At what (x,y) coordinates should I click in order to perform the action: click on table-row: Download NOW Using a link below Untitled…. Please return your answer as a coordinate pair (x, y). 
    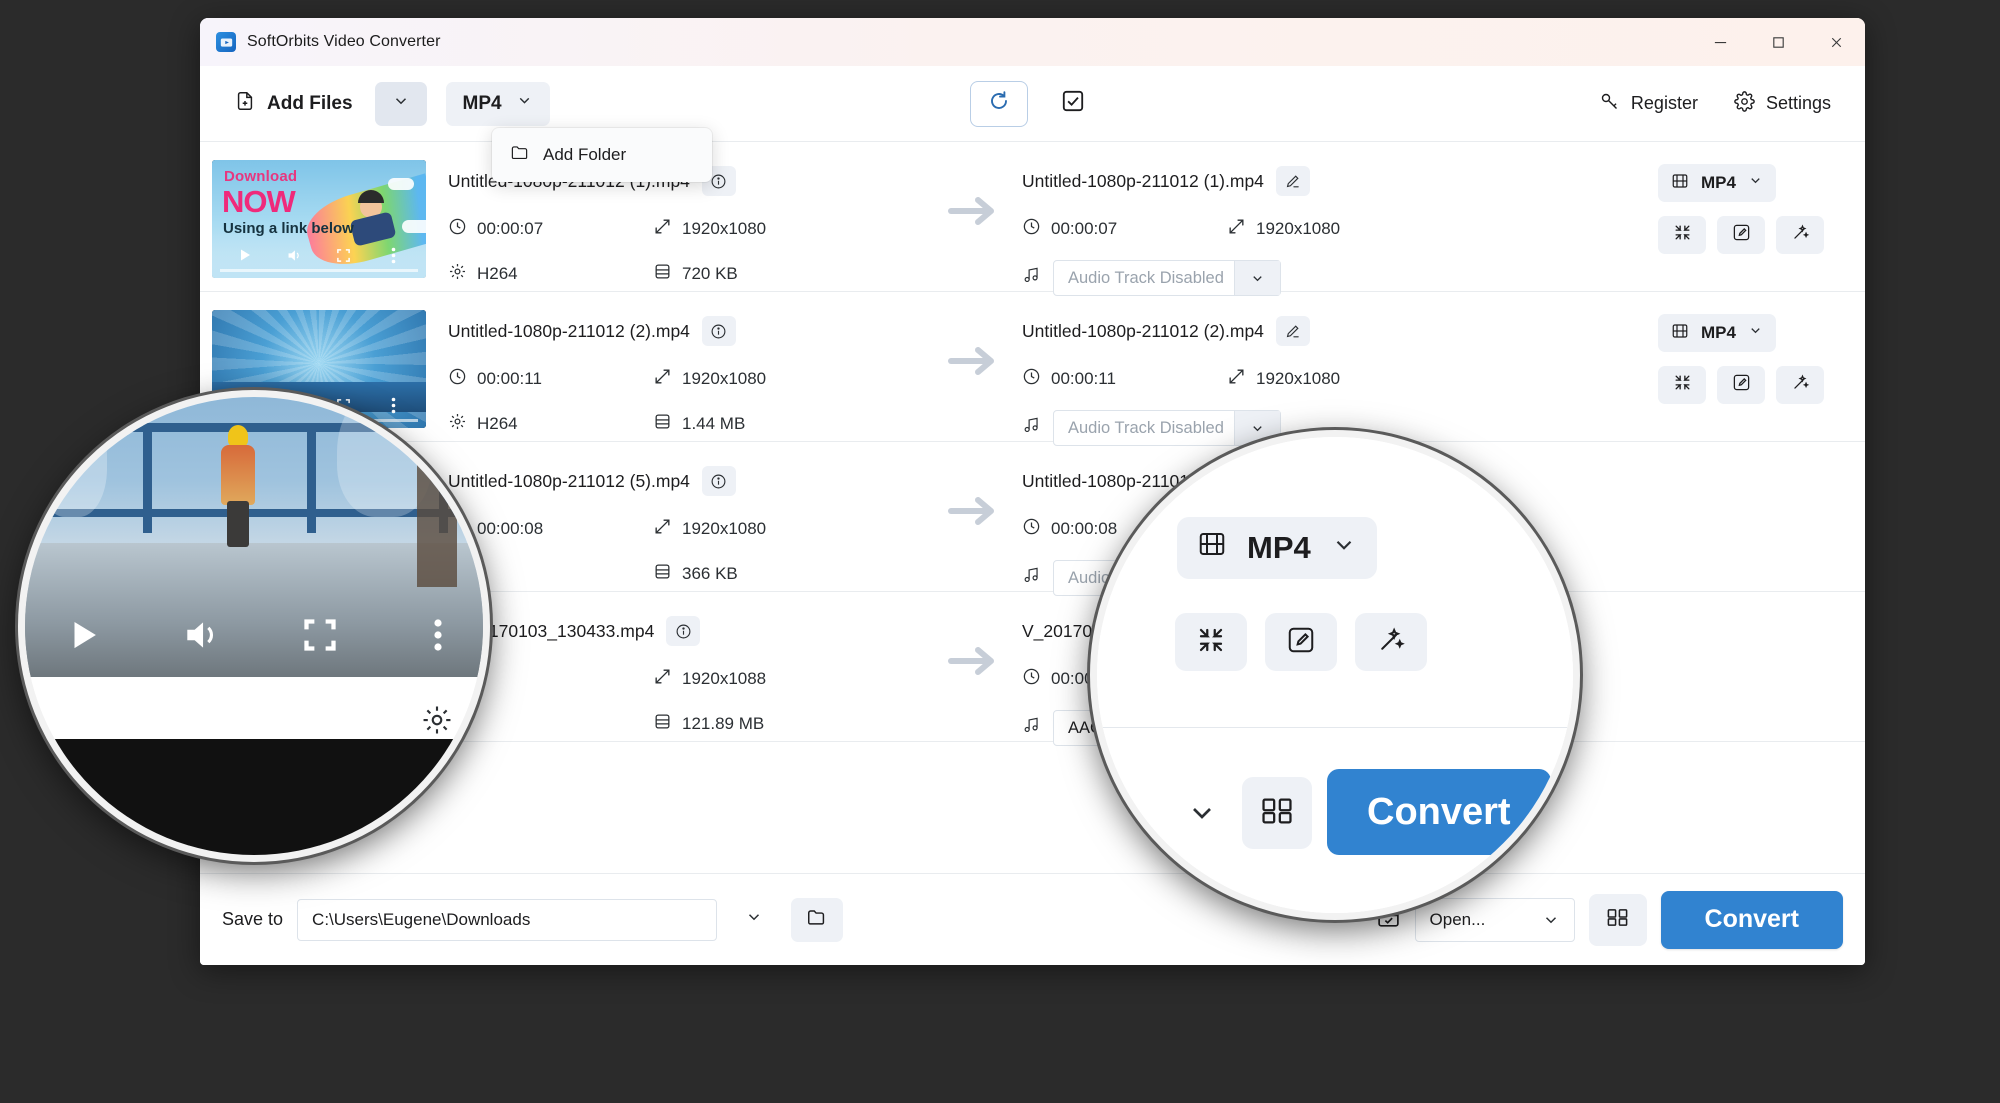
    Looking at the image, I should click on (1032, 219).